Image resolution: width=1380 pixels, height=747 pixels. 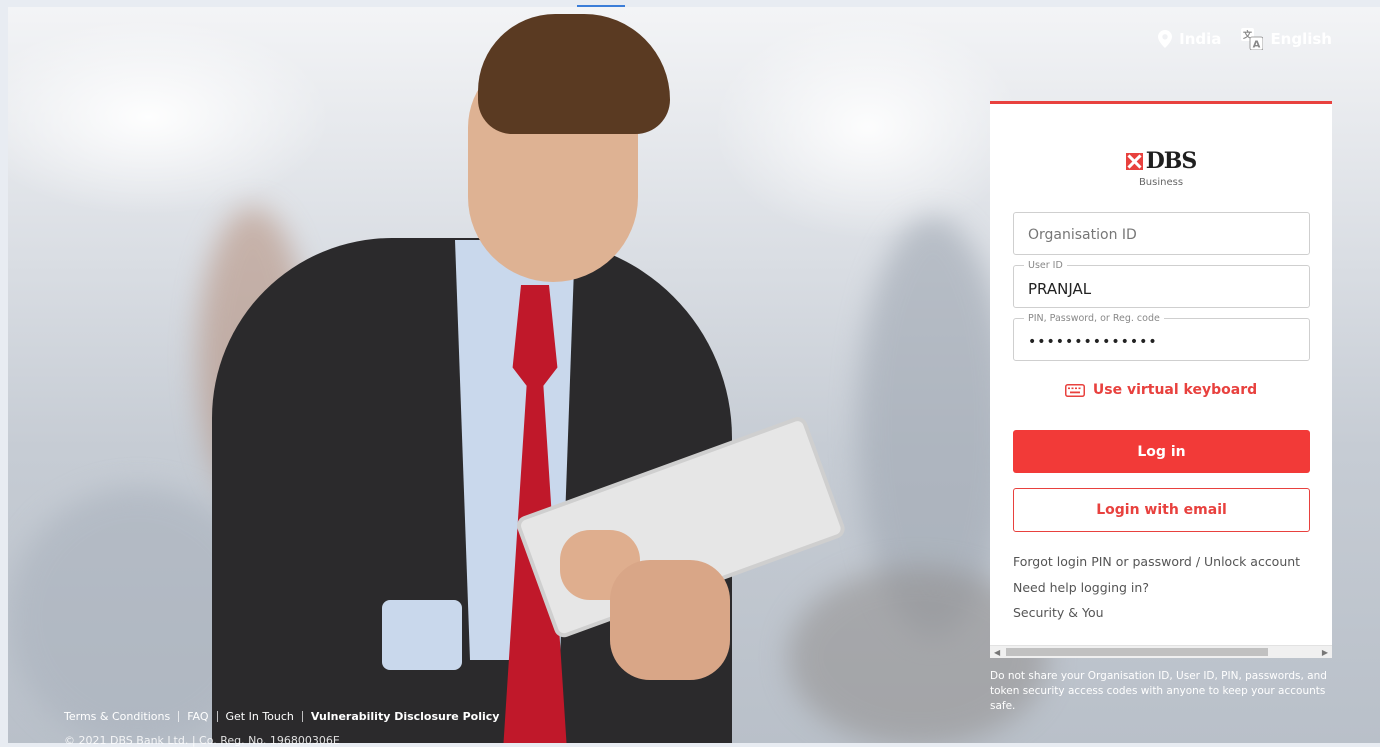 I want to click on horizontal-scrollbar: ◀ ▶, so click(x=1161, y=651).